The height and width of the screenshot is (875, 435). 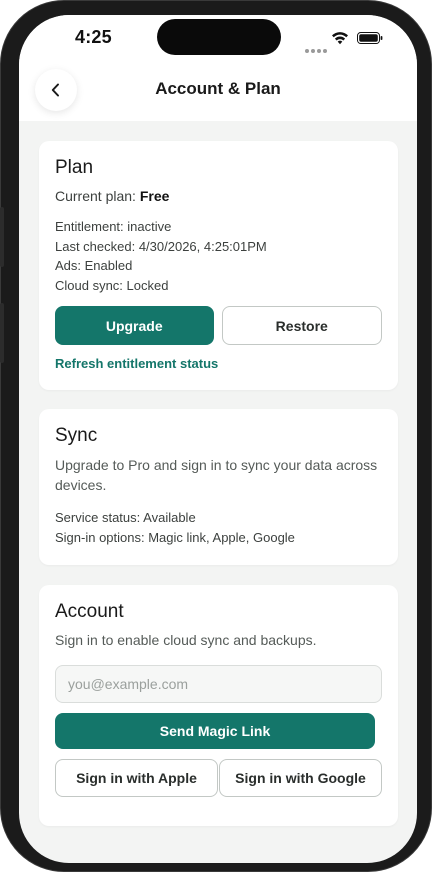 I want to click on plan-actions: Upgrade Restore, so click(x=218, y=325).